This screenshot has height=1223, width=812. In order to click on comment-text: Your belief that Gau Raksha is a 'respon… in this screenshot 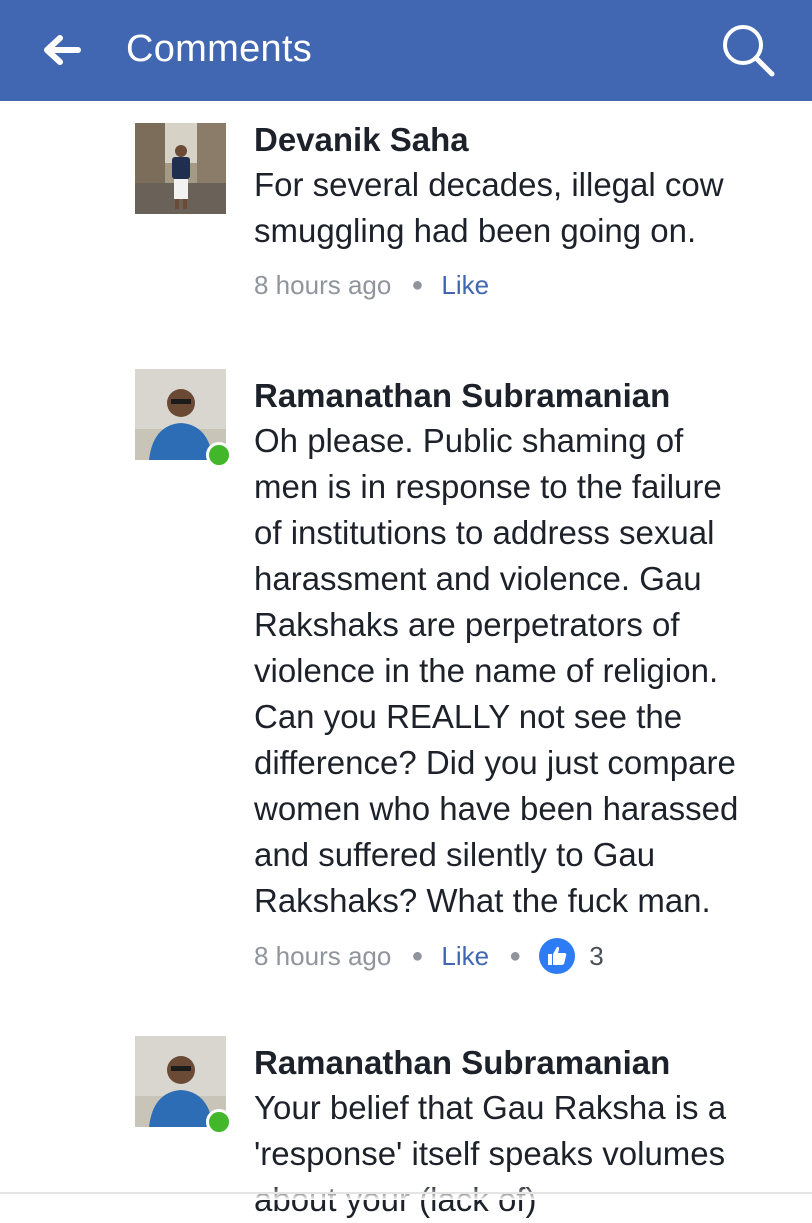, I will do `click(490, 1153)`.